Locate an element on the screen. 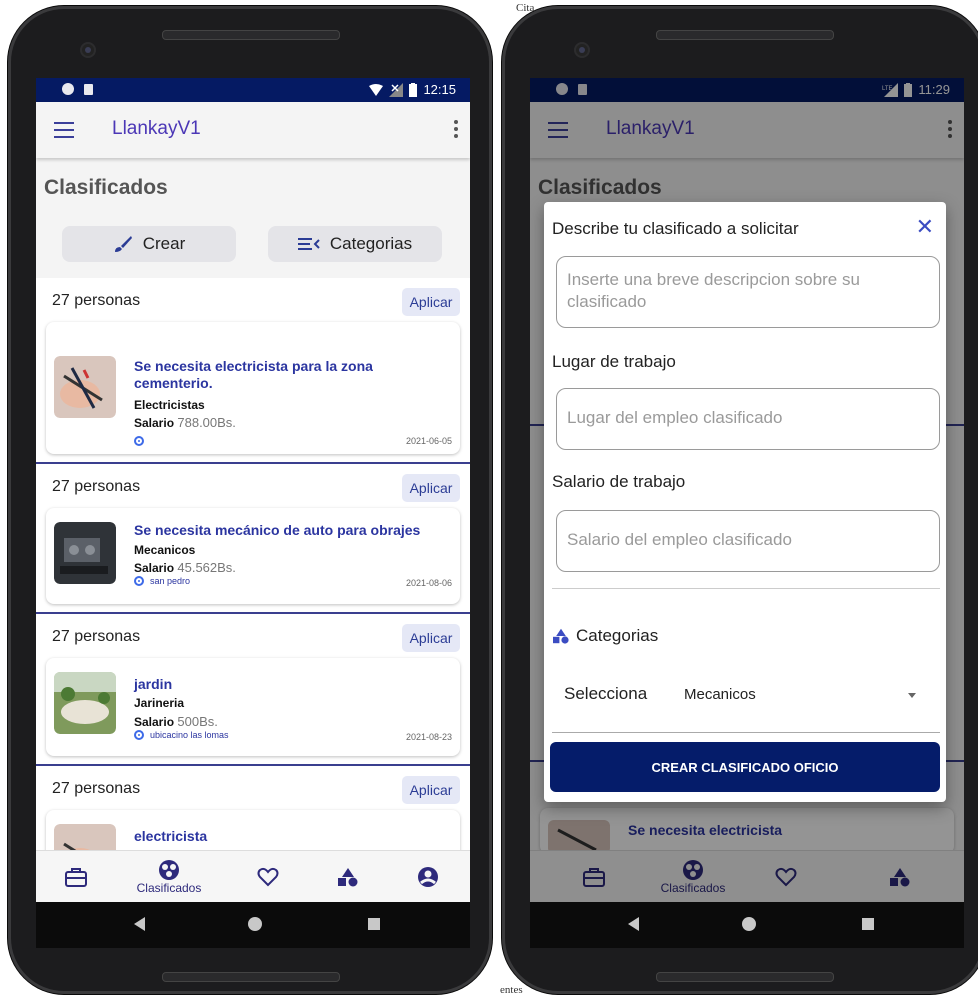 This screenshot has width=978, height=998. salary-input: Salario del empleo clasificado is located at coordinates (748, 541).